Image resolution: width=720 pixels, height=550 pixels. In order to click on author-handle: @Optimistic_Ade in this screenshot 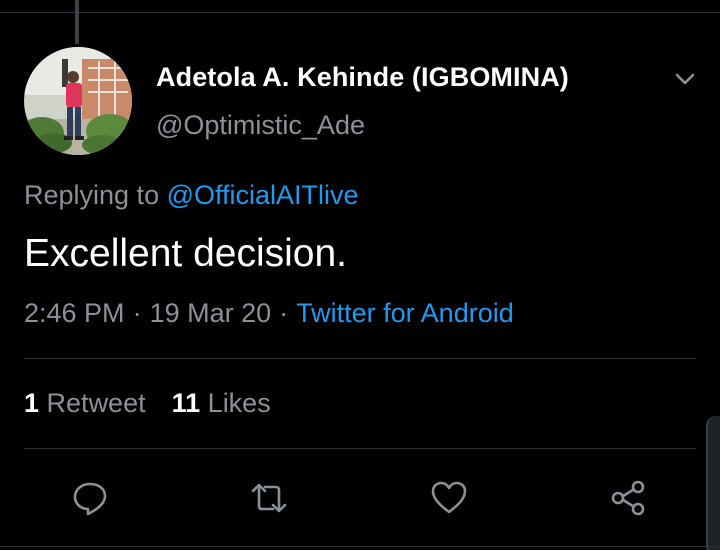, I will do `click(260, 125)`.